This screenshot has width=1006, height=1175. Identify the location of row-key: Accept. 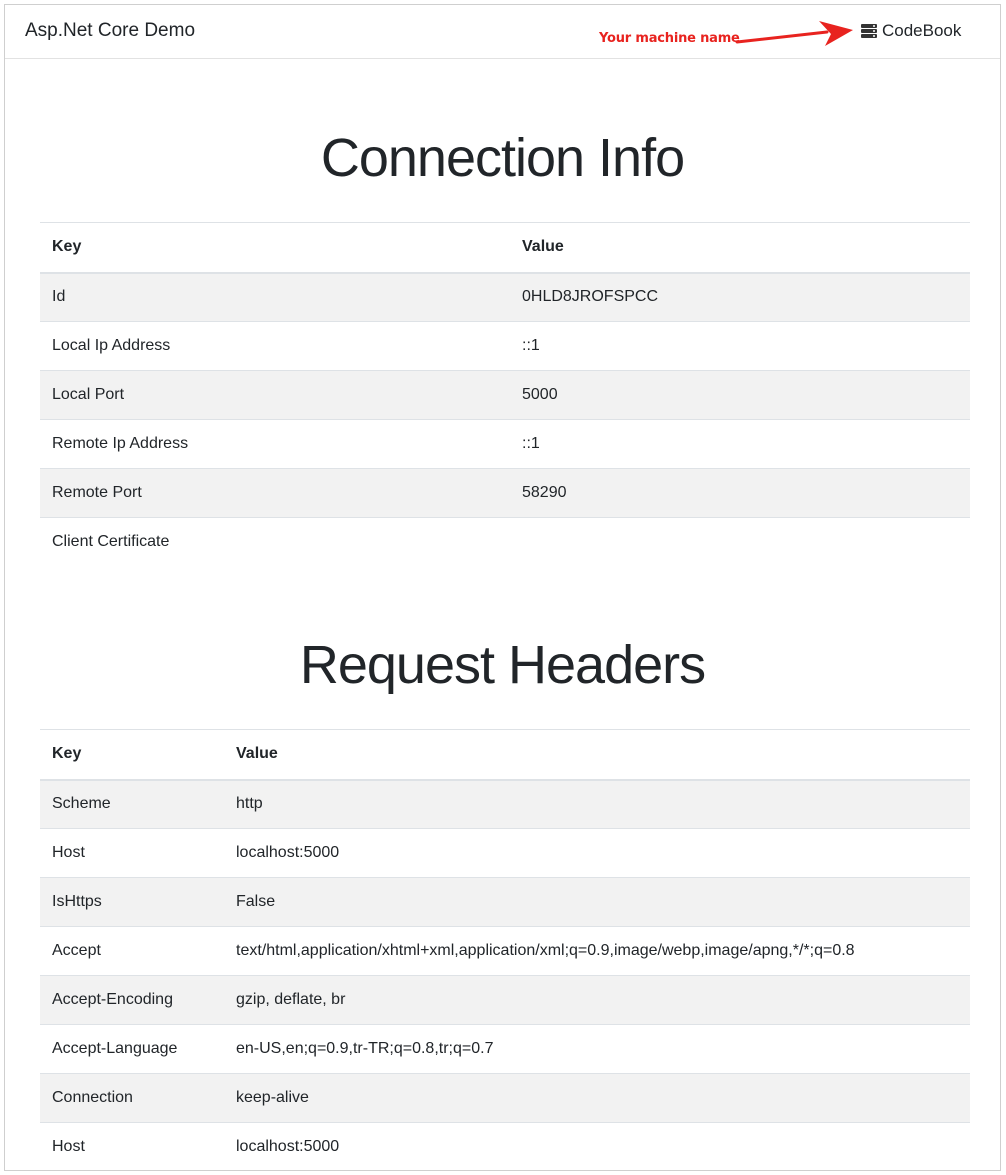
(132, 951).